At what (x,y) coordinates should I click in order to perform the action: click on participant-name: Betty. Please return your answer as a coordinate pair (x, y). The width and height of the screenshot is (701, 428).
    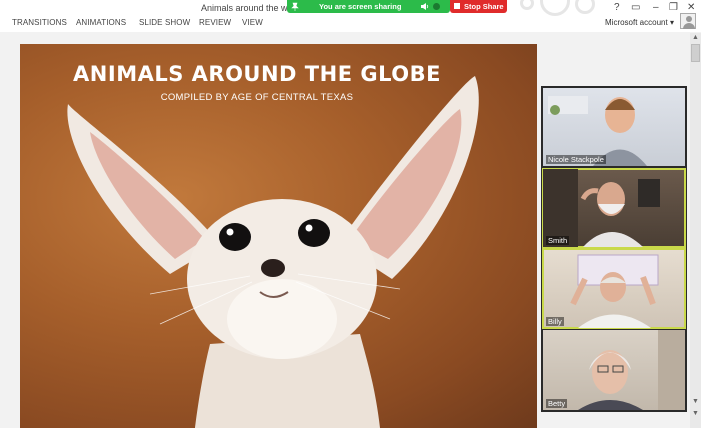
    Looking at the image, I should click on (557, 403).